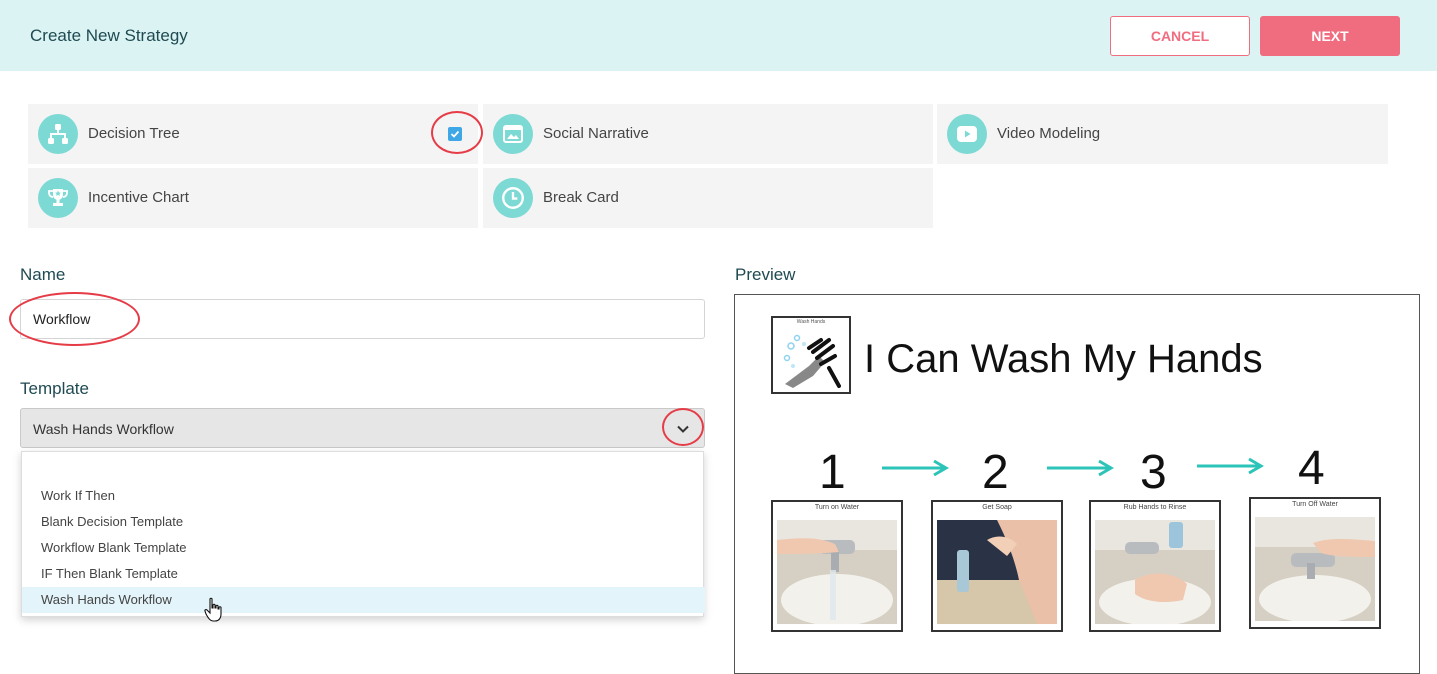 The height and width of the screenshot is (674, 1437). What do you see at coordinates (513, 198) in the screenshot?
I see `clock-icon` at bounding box center [513, 198].